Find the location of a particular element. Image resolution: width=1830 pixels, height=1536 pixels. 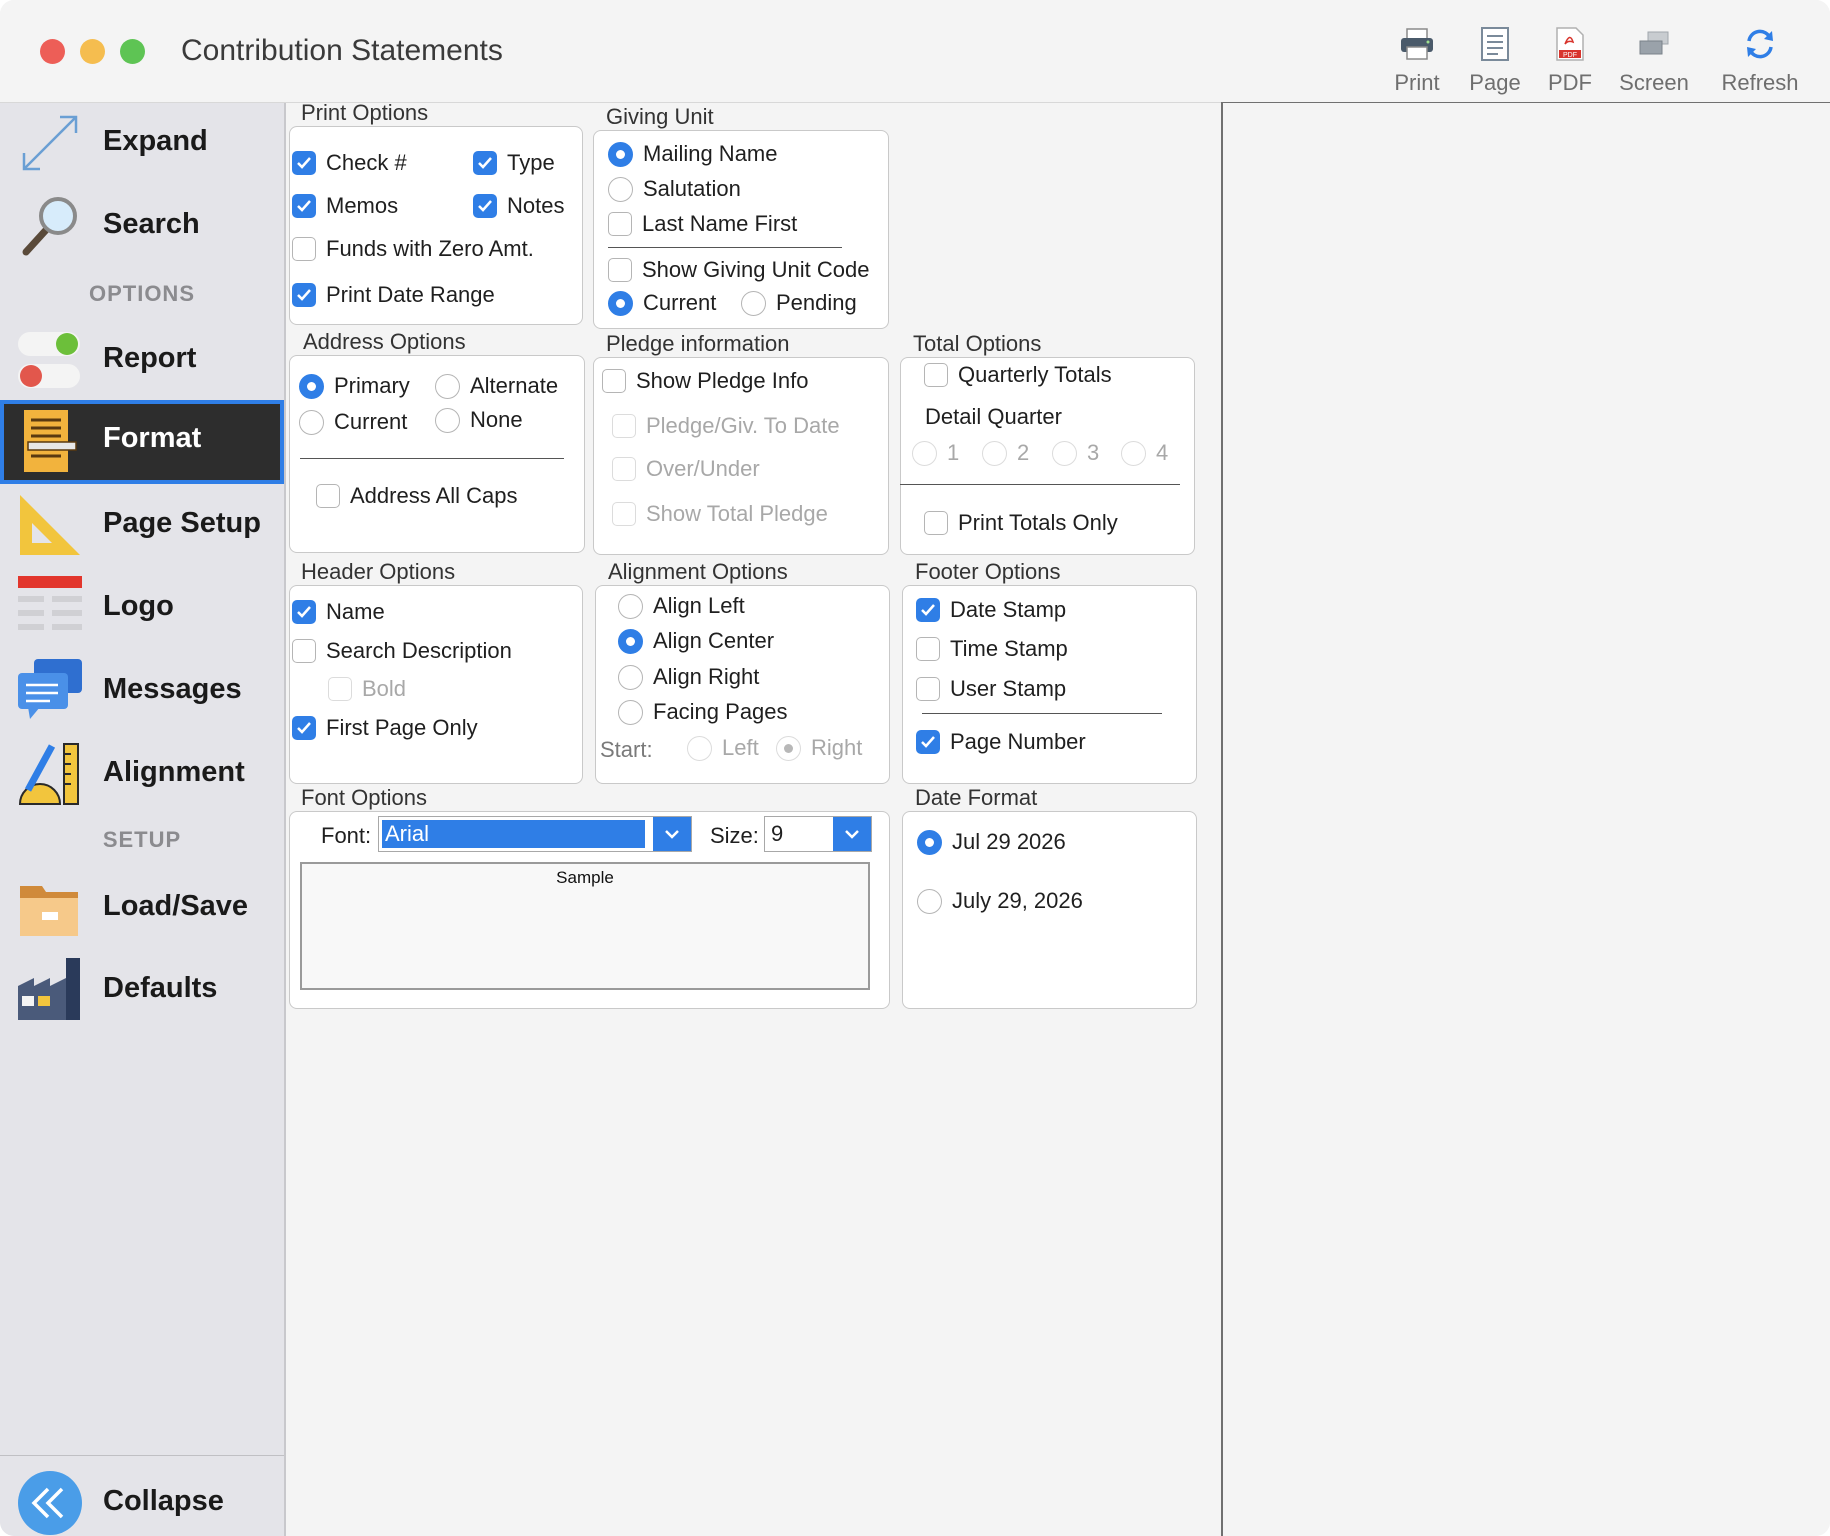

memos-checkbox: Memos is located at coordinates (345, 206).